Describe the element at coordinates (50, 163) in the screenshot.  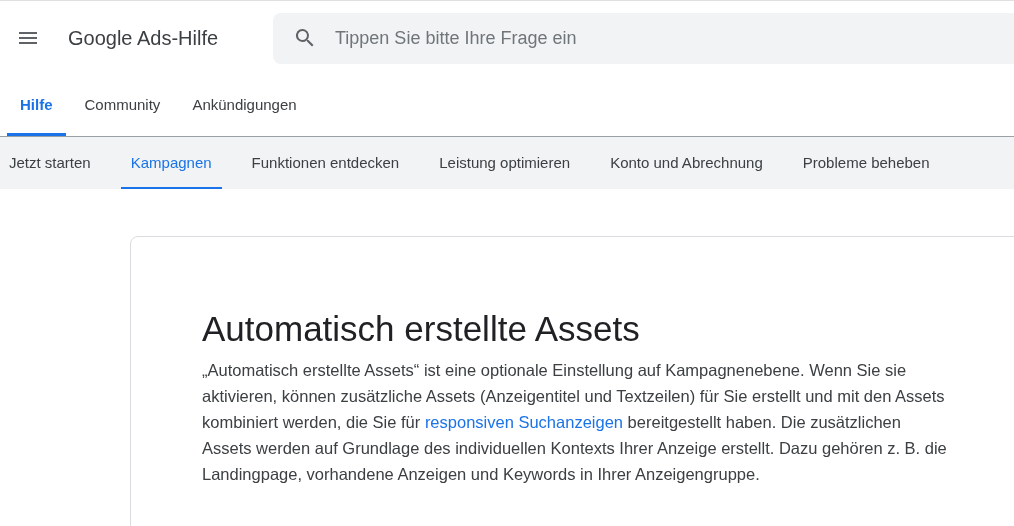
I see `nav-tab: Jetzt starten` at that location.